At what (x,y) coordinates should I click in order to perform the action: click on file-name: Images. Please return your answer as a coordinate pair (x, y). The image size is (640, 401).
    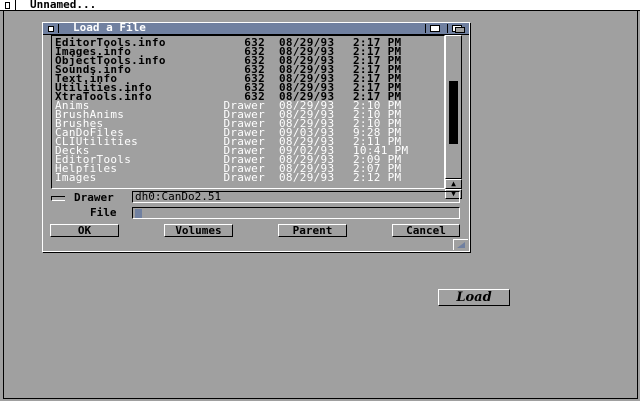
    Looking at the image, I should click on (76, 177).